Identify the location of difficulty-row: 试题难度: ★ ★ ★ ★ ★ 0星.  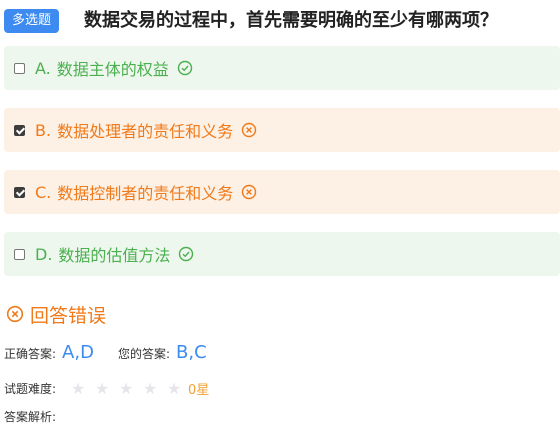
(106, 388).